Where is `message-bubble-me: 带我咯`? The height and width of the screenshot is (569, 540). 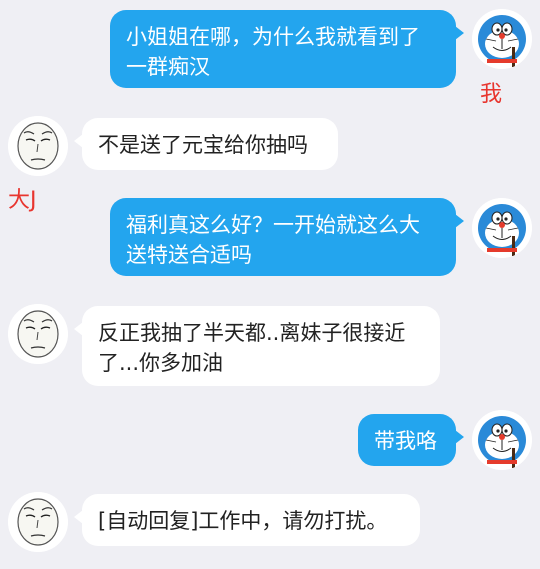 message-bubble-me: 带我咯 is located at coordinates (411, 440).